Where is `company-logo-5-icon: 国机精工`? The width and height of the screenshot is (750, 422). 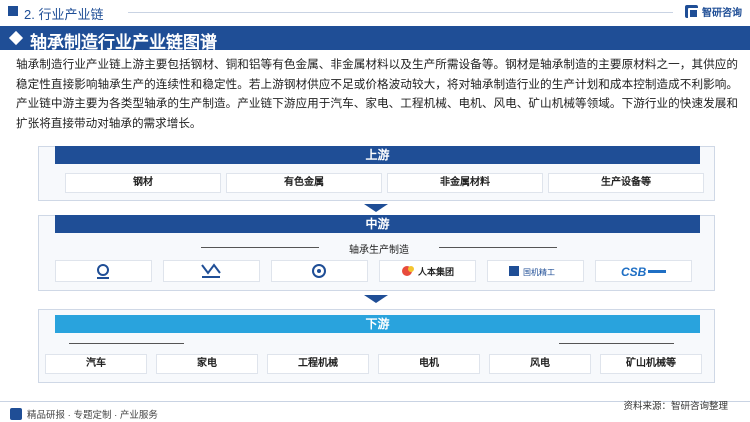 company-logo-5-icon: 国机精工 is located at coordinates (532, 271).